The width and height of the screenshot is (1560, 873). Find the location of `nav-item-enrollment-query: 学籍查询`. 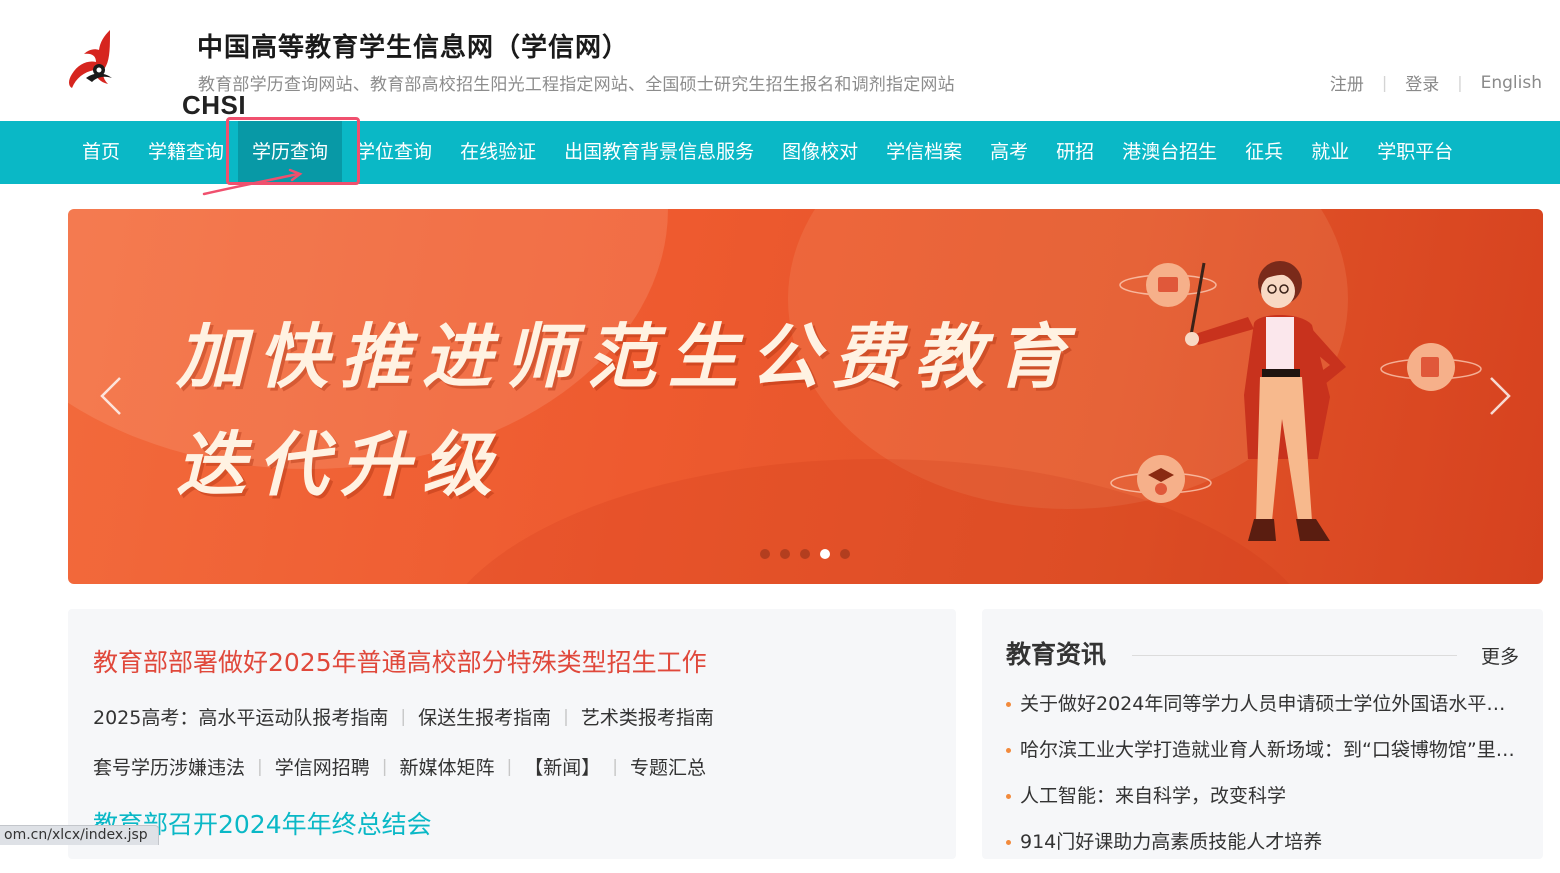

nav-item-enrollment-query: 学籍查询 is located at coordinates (186, 152).